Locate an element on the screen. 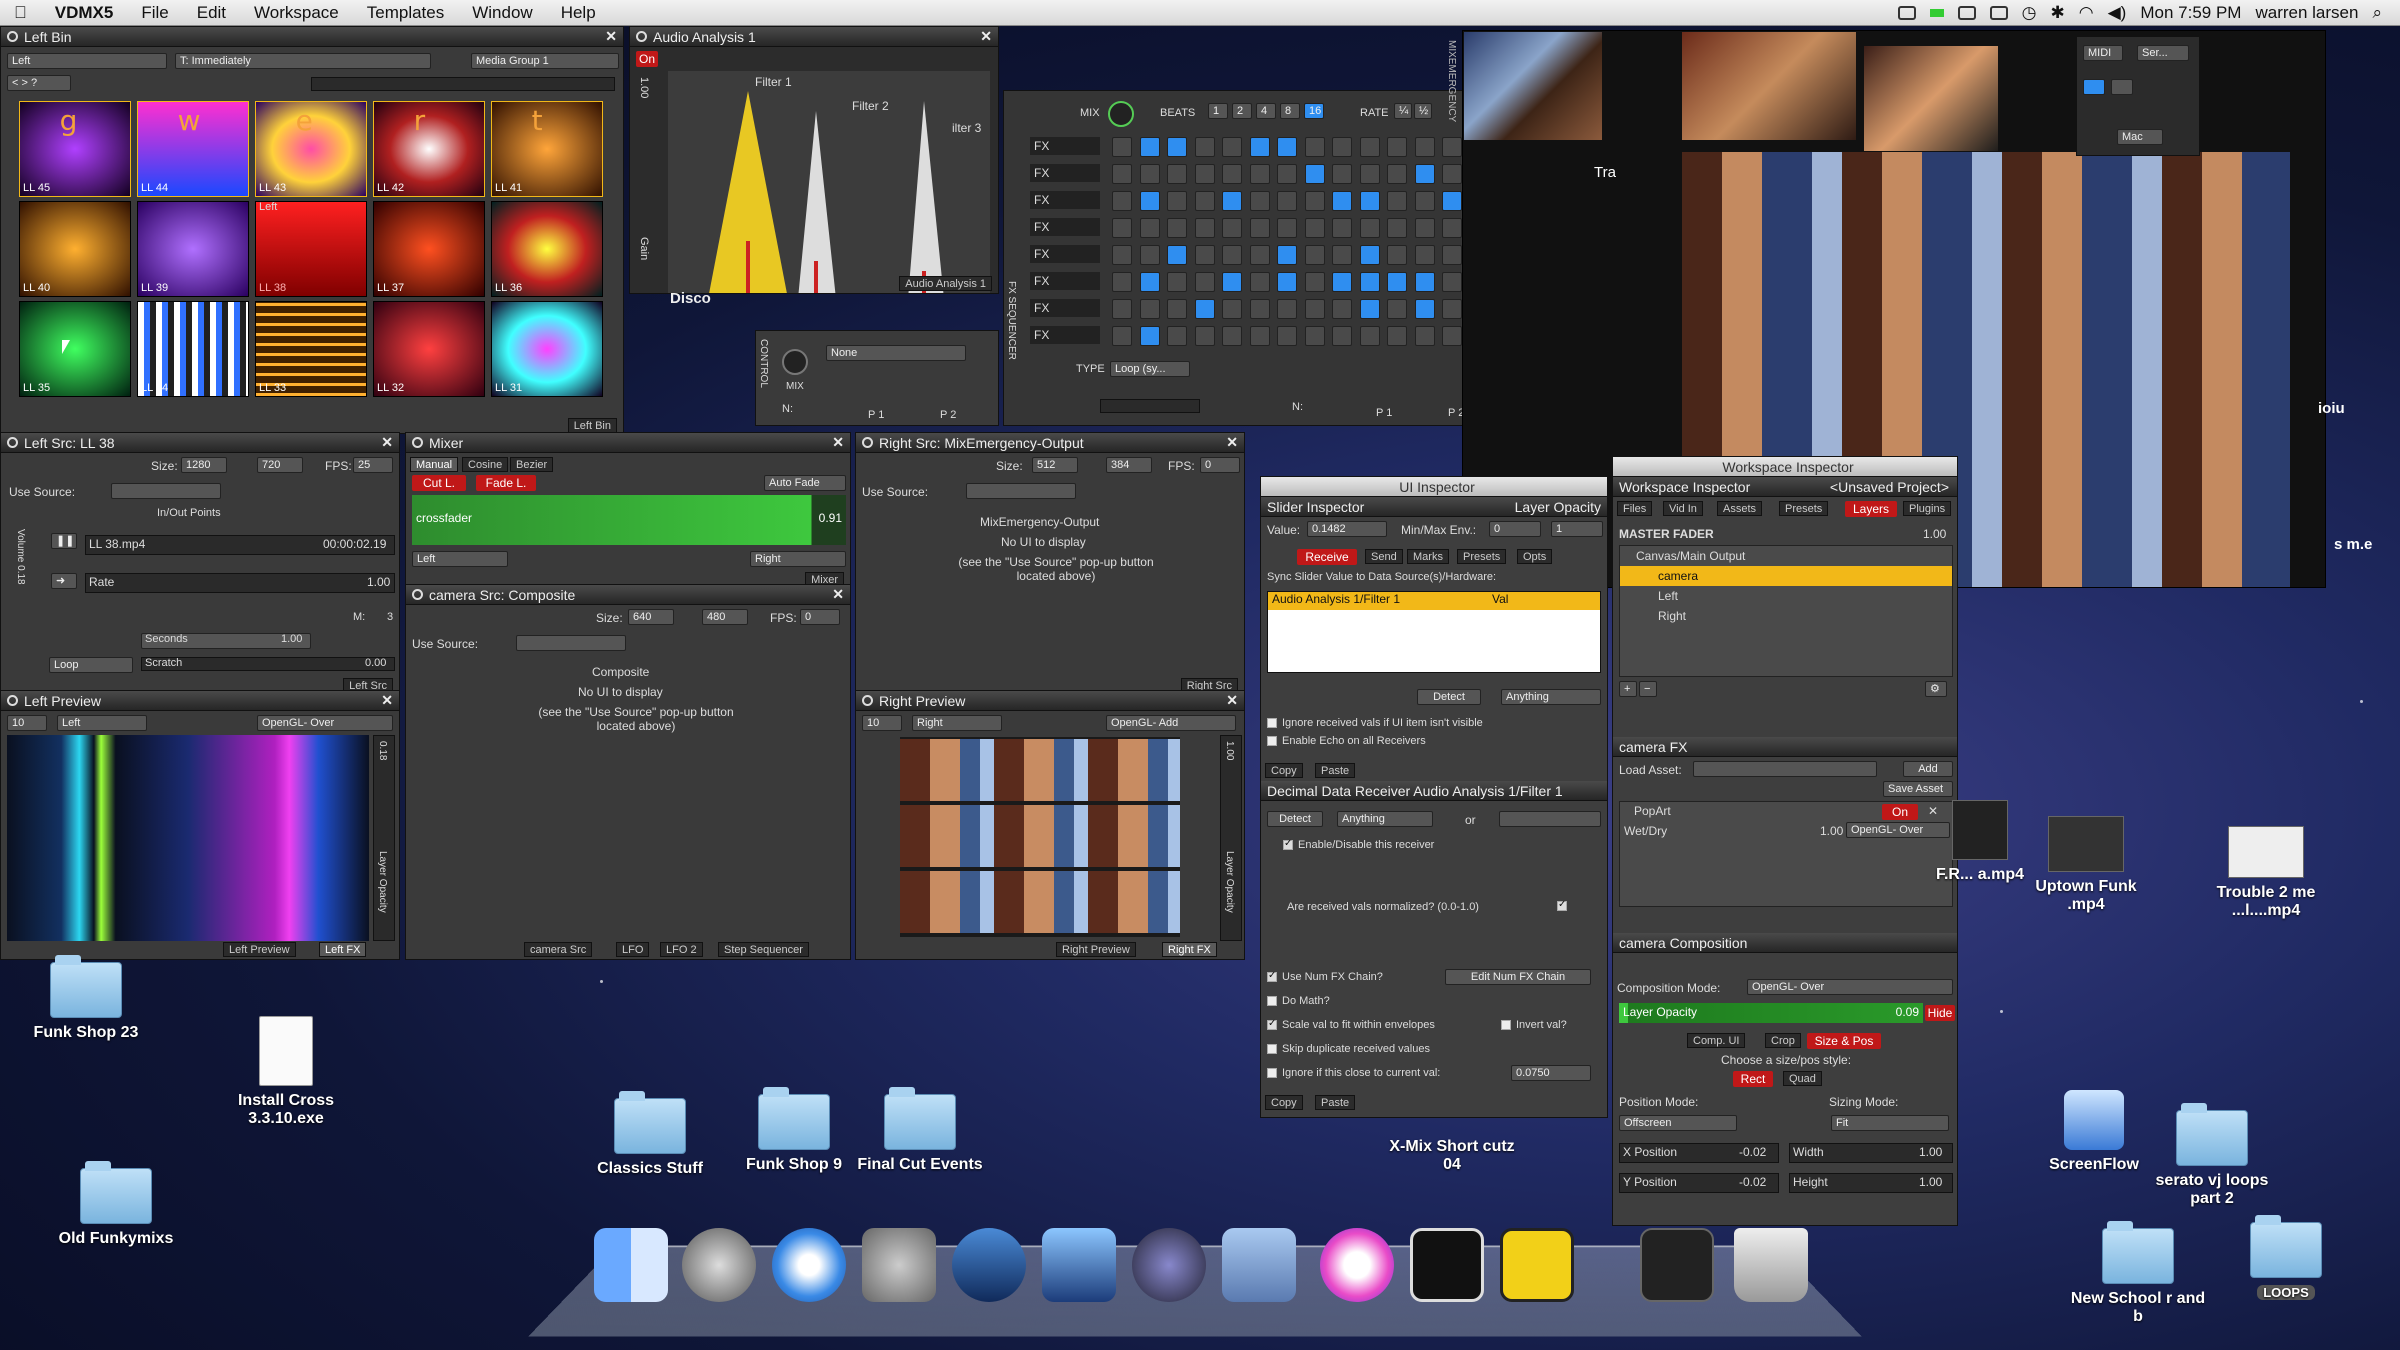 The width and height of the screenshot is (2400, 1350). tab-camera-src: camera Src is located at coordinates (558, 949).